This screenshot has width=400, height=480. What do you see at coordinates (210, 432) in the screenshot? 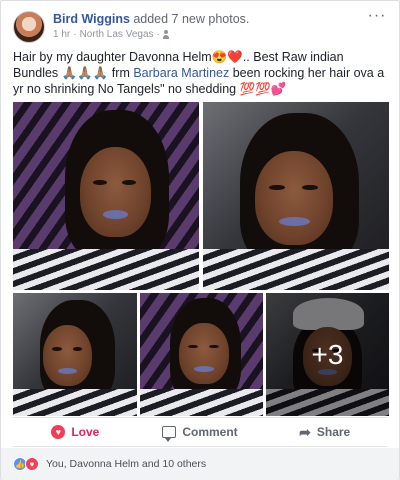
I see `comment-label: Comment` at bounding box center [210, 432].